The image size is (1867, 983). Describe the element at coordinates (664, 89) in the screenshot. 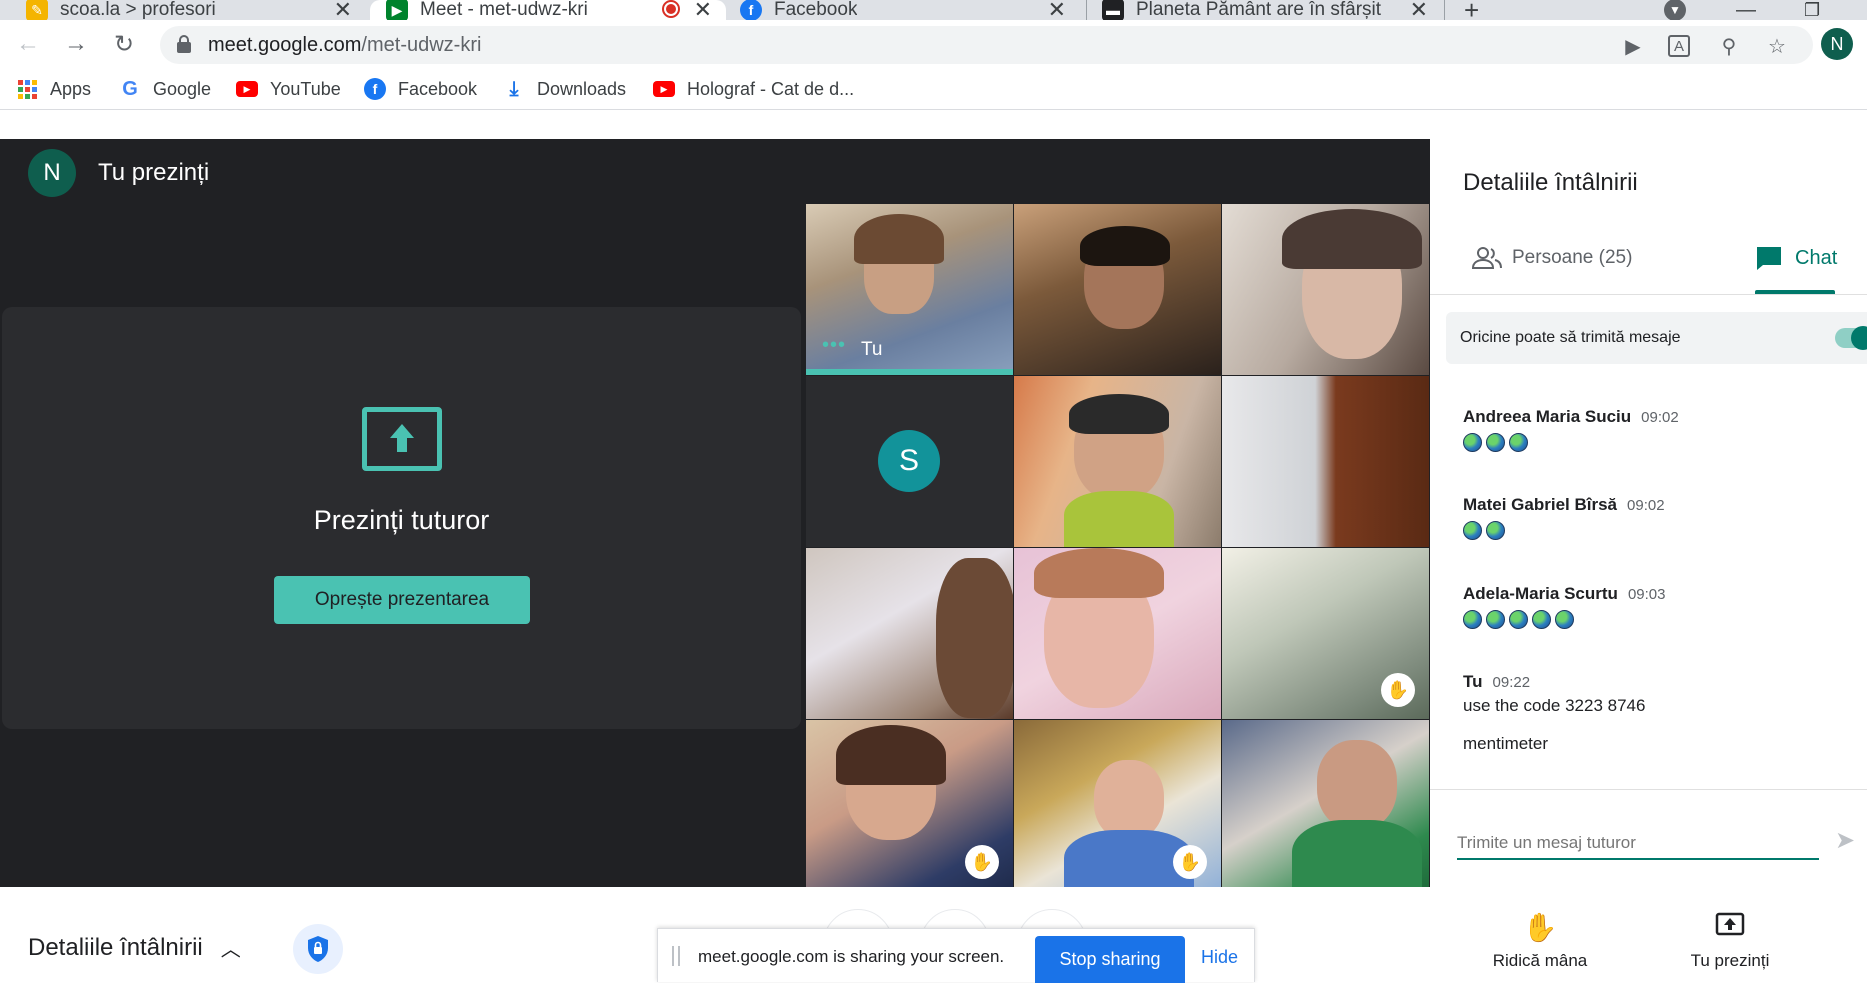

I see `youtube-icon: ▶` at that location.